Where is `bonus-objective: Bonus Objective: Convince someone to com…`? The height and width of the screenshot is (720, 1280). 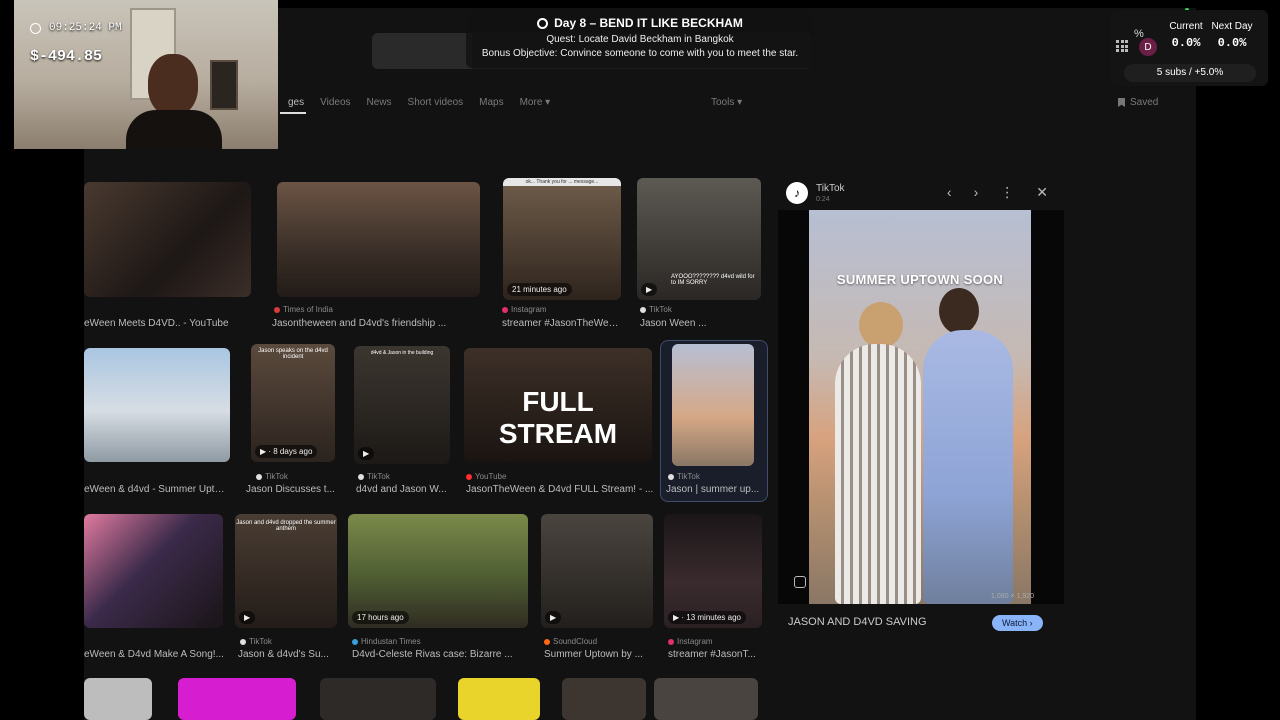
bonus-objective: Bonus Objective: Convince someone to com… is located at coordinates (640, 53).